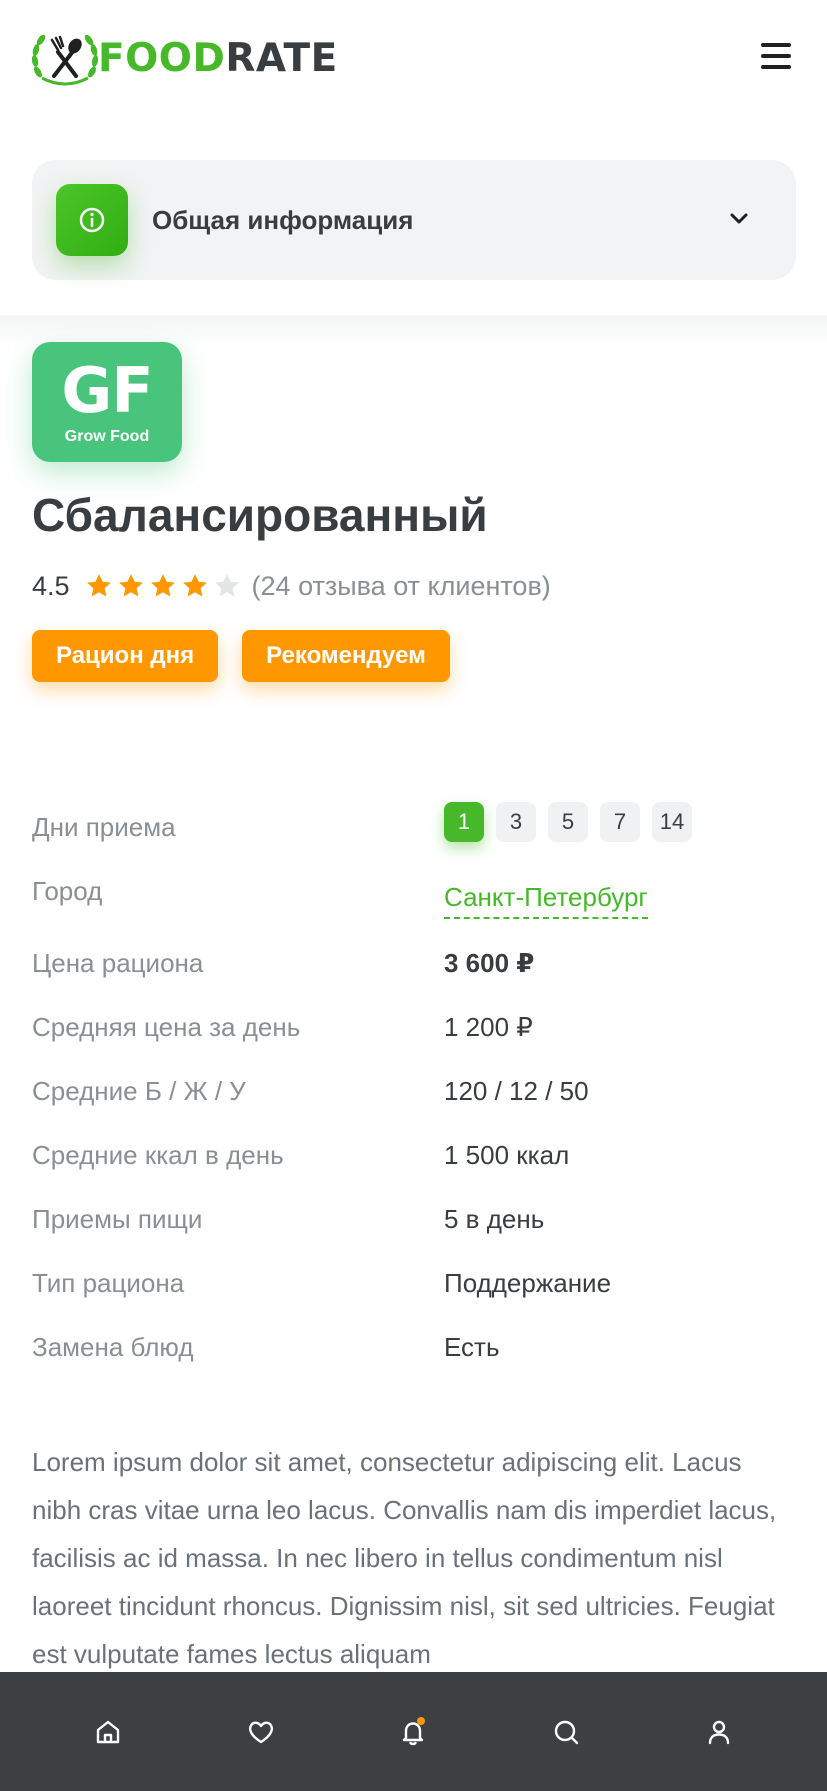  What do you see at coordinates (739, 218) in the screenshot?
I see `chevron-down-icon` at bounding box center [739, 218].